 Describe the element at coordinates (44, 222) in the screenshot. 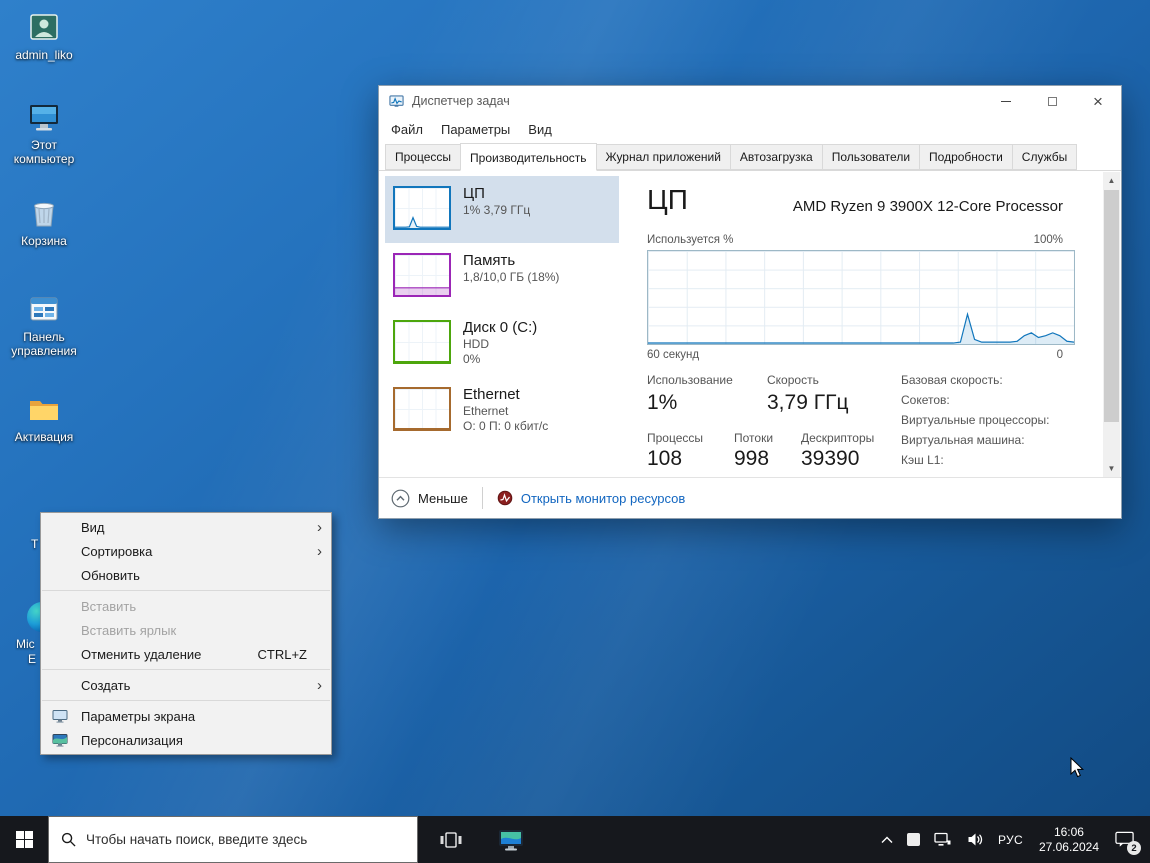

I see `desktop-icon-recycle-bin: Корзина` at that location.